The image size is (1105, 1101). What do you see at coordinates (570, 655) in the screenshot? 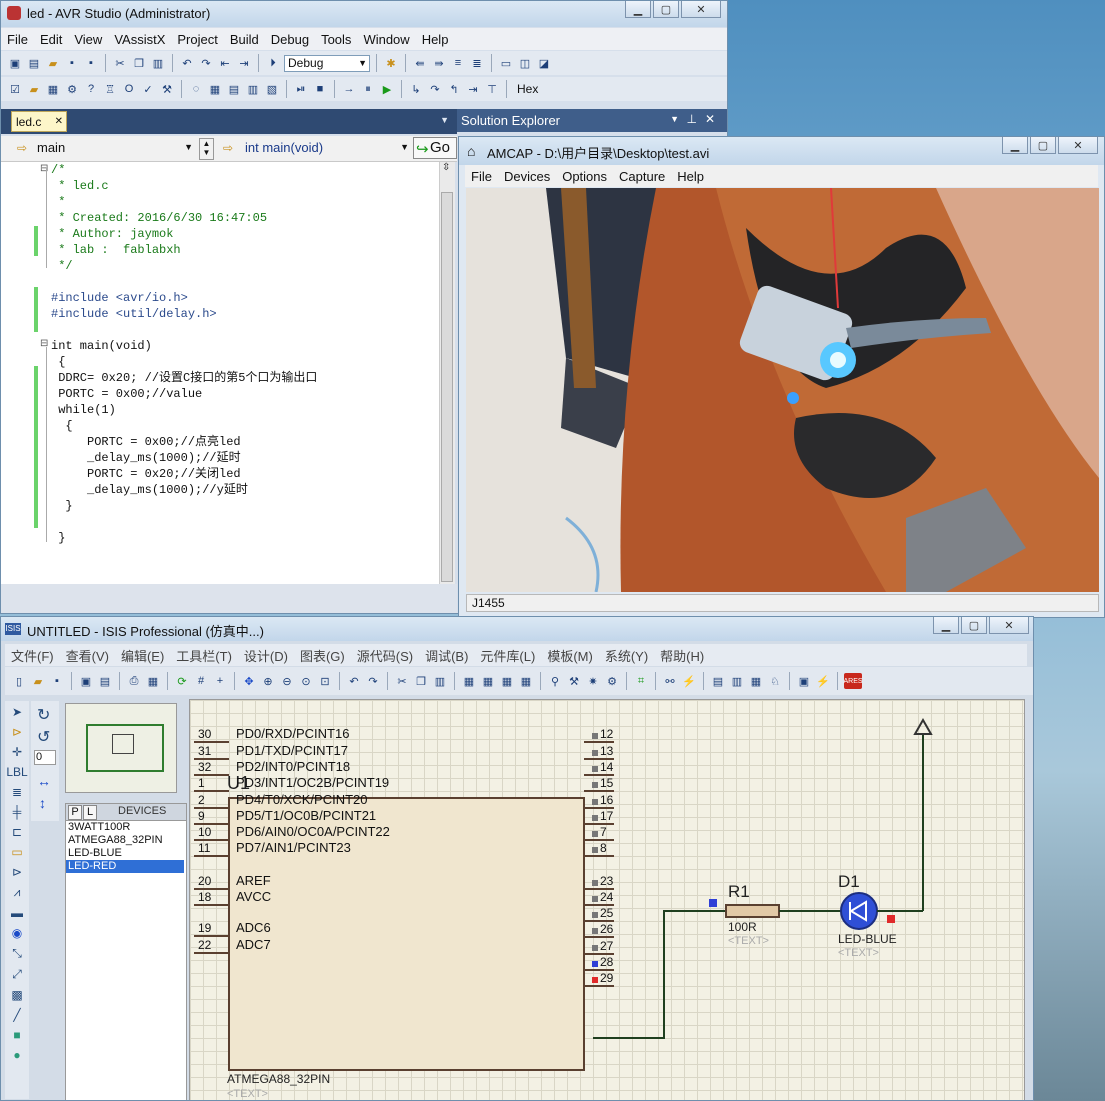
I see `isis-menu-item: 模板(M)` at bounding box center [570, 655].